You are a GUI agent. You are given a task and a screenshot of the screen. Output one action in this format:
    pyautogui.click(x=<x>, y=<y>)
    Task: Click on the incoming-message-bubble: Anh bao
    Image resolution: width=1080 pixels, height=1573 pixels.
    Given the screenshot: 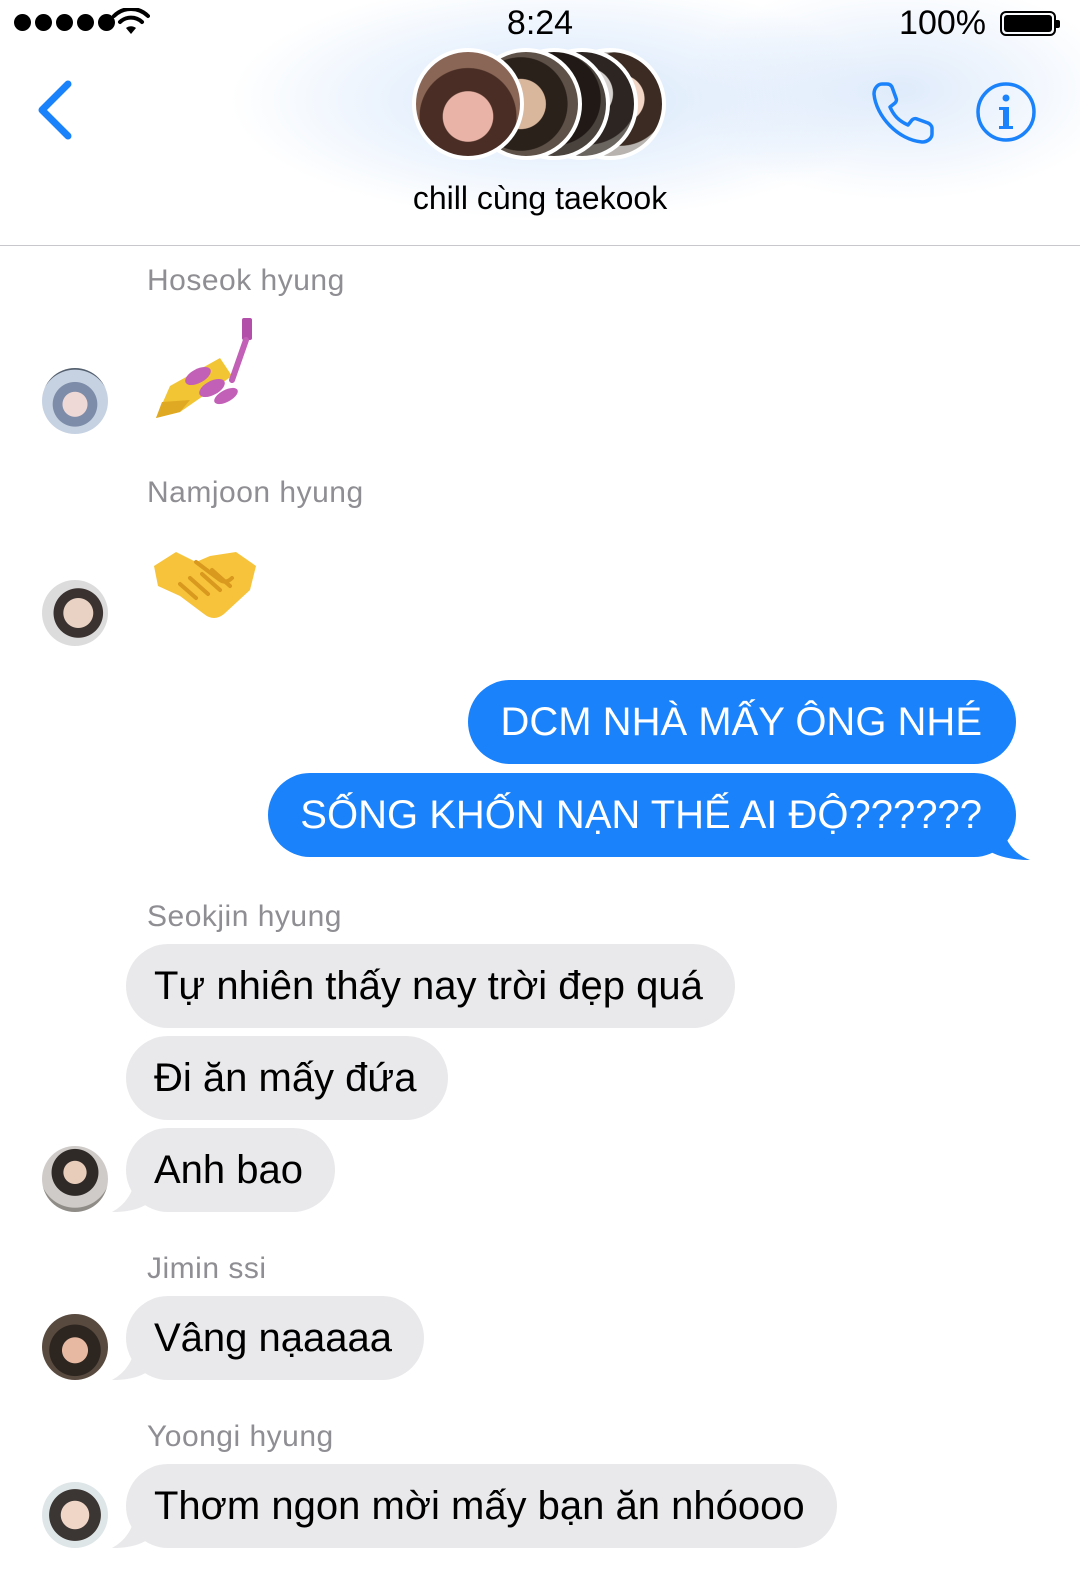 What is the action you would take?
    pyautogui.click(x=231, y=1170)
    